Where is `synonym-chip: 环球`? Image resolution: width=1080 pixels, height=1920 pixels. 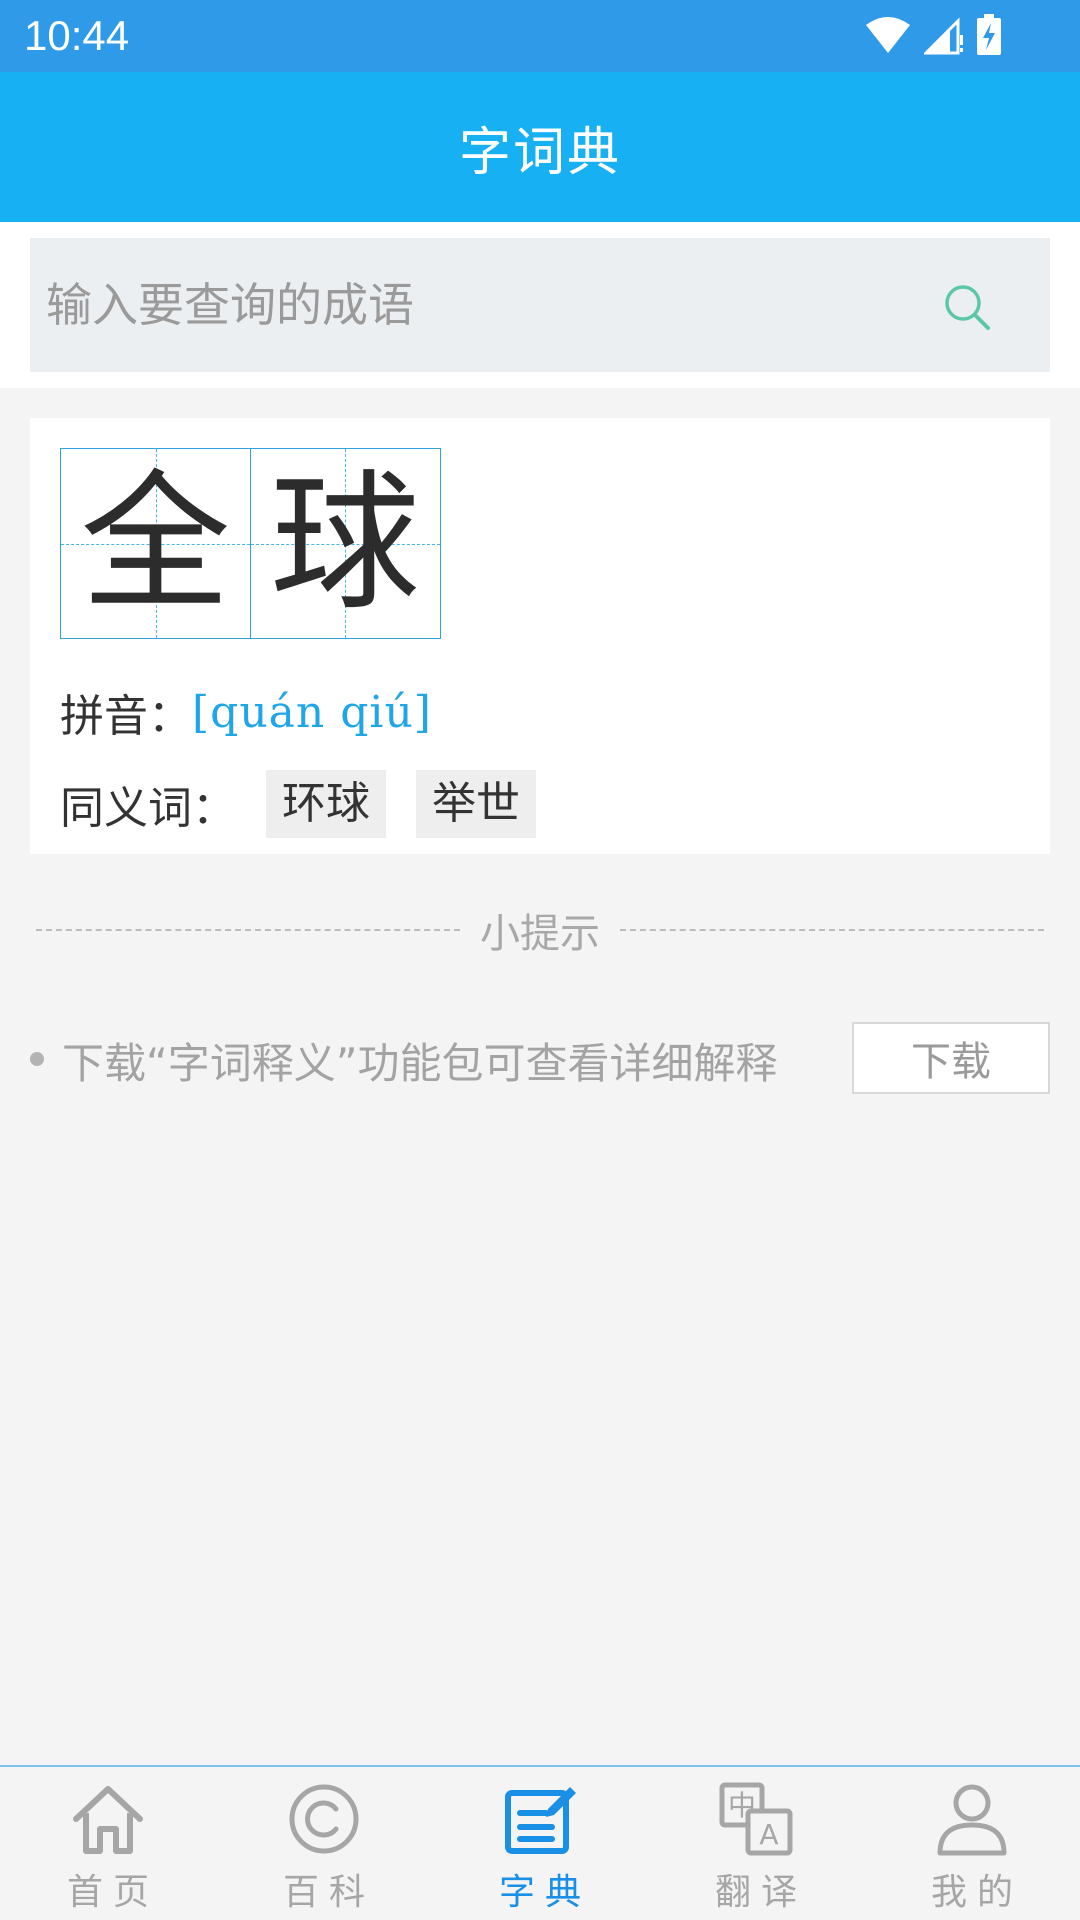 synonym-chip: 环球 is located at coordinates (326, 804).